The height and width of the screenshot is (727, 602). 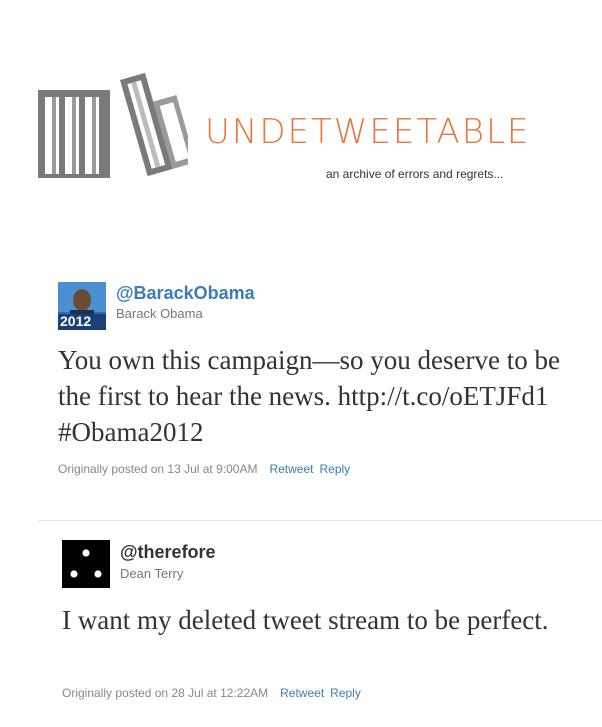 I want to click on obama-avatar: 2012, so click(x=82, y=306).